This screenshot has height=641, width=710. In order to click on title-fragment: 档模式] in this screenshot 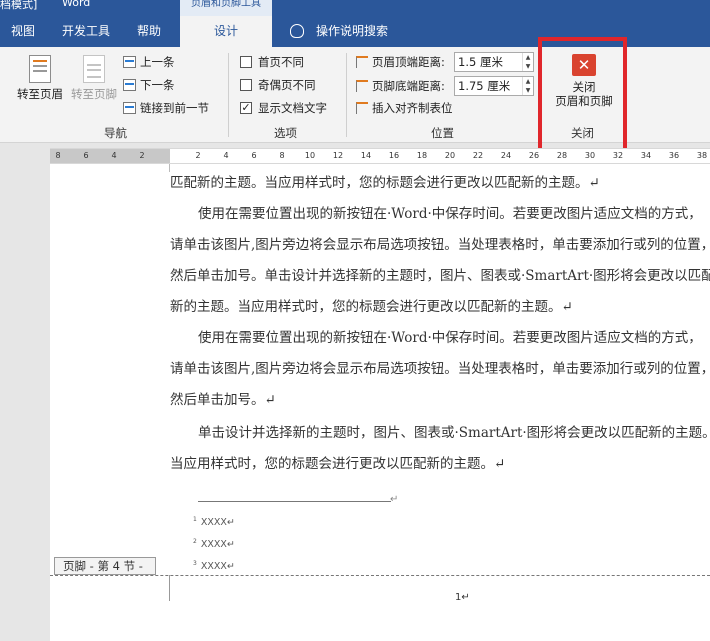, I will do `click(19, 5)`.